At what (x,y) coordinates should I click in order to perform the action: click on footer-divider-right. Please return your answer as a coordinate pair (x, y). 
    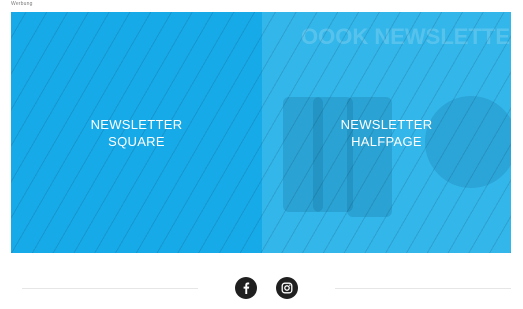
    Looking at the image, I should click on (423, 288).